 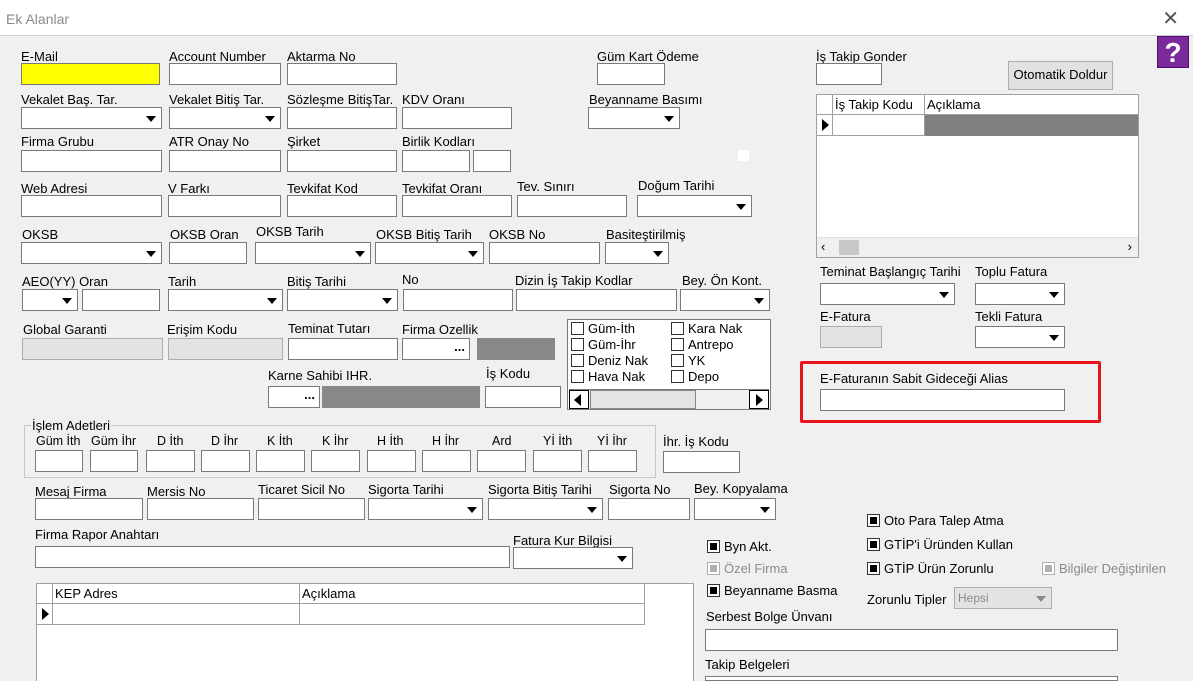 What do you see at coordinates (735, 509) in the screenshot?
I see `bey-kopyalama-select` at bounding box center [735, 509].